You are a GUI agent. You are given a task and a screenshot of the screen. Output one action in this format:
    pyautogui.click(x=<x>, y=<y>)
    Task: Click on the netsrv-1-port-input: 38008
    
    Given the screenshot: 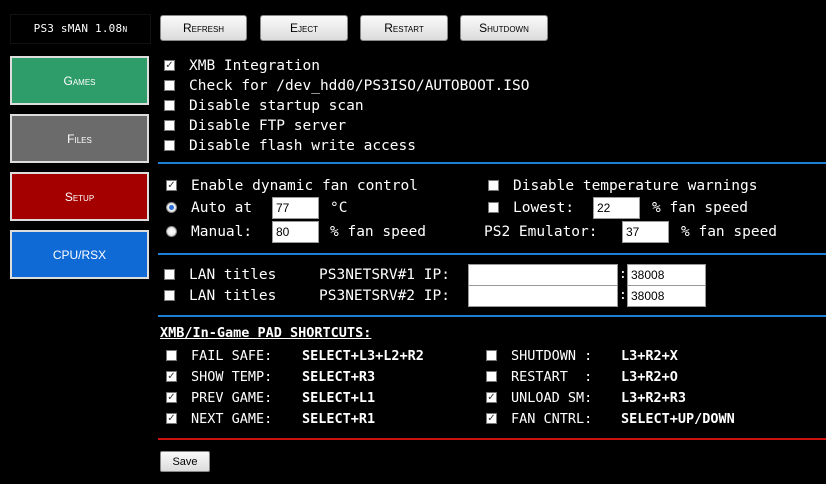 What is the action you would take?
    pyautogui.click(x=666, y=275)
    